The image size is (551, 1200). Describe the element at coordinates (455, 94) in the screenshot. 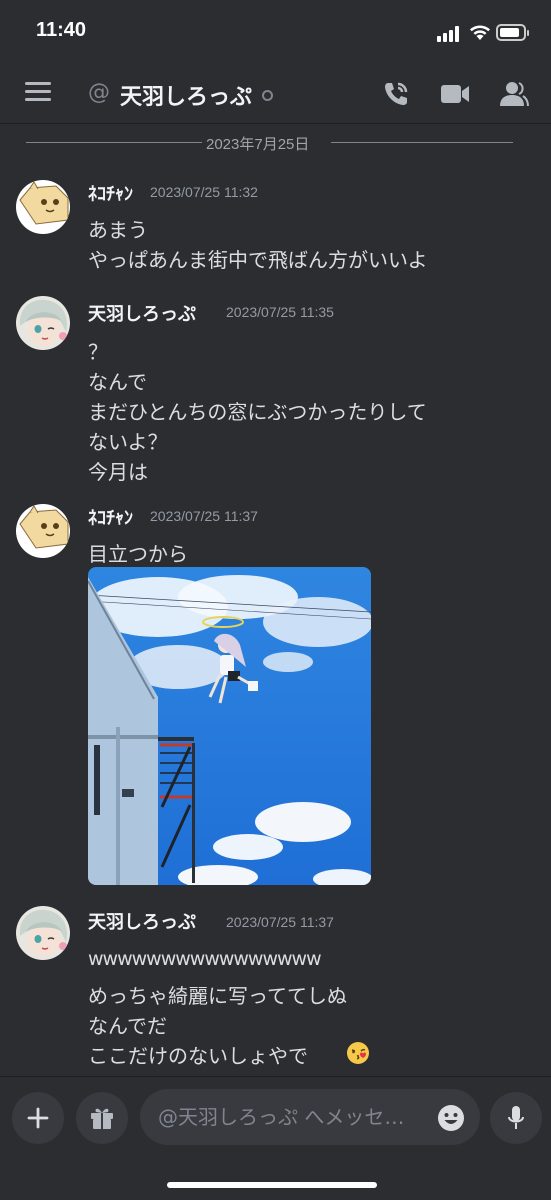

I see `video-camera-icon` at that location.